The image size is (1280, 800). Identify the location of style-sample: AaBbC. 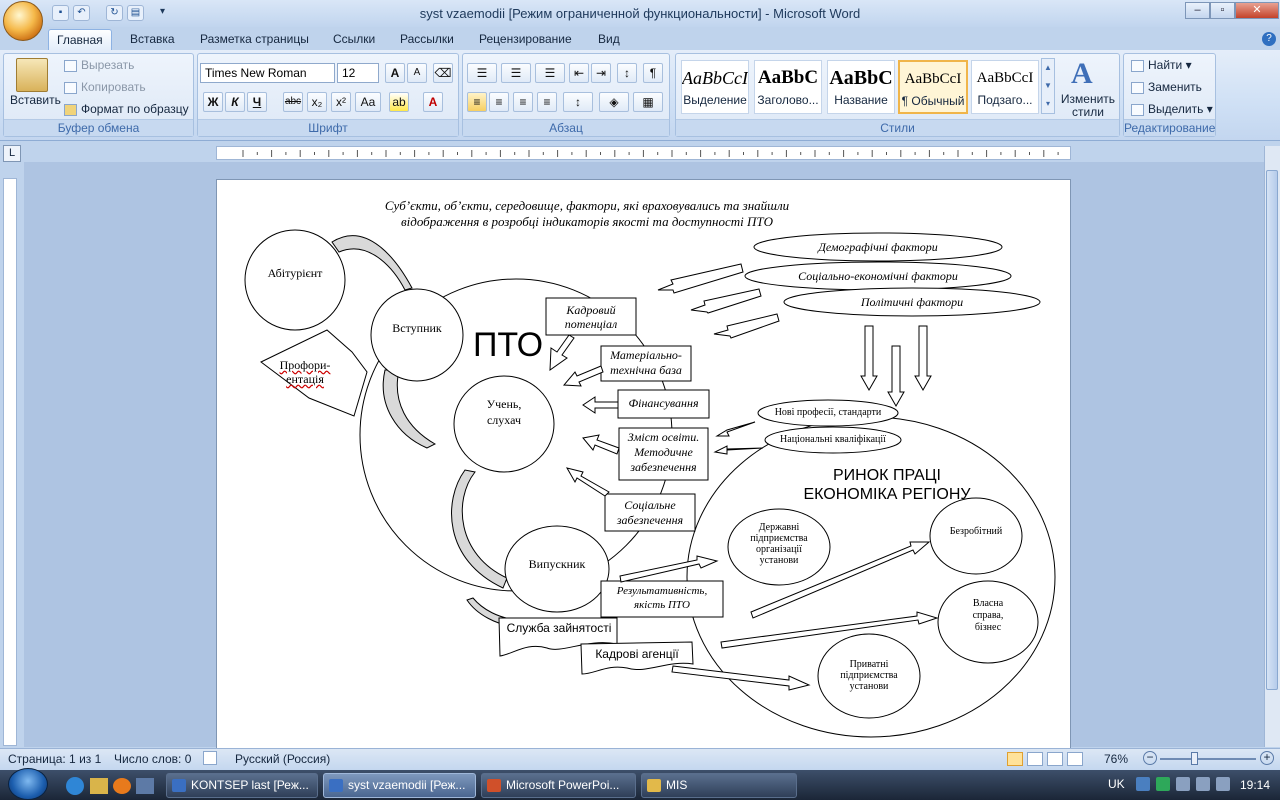
(788, 77).